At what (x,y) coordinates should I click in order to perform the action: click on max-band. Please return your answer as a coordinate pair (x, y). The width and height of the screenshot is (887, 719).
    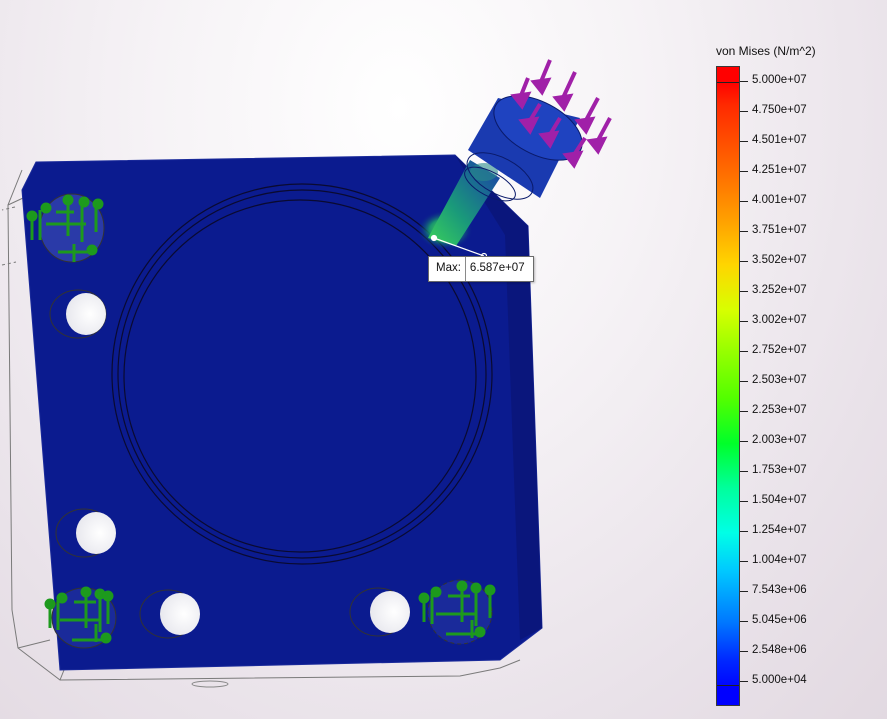
    Looking at the image, I should click on (728, 75).